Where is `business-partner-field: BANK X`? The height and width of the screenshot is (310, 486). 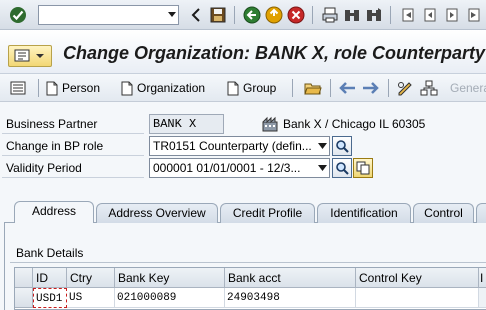 business-partner-field: BANK X is located at coordinates (186, 124).